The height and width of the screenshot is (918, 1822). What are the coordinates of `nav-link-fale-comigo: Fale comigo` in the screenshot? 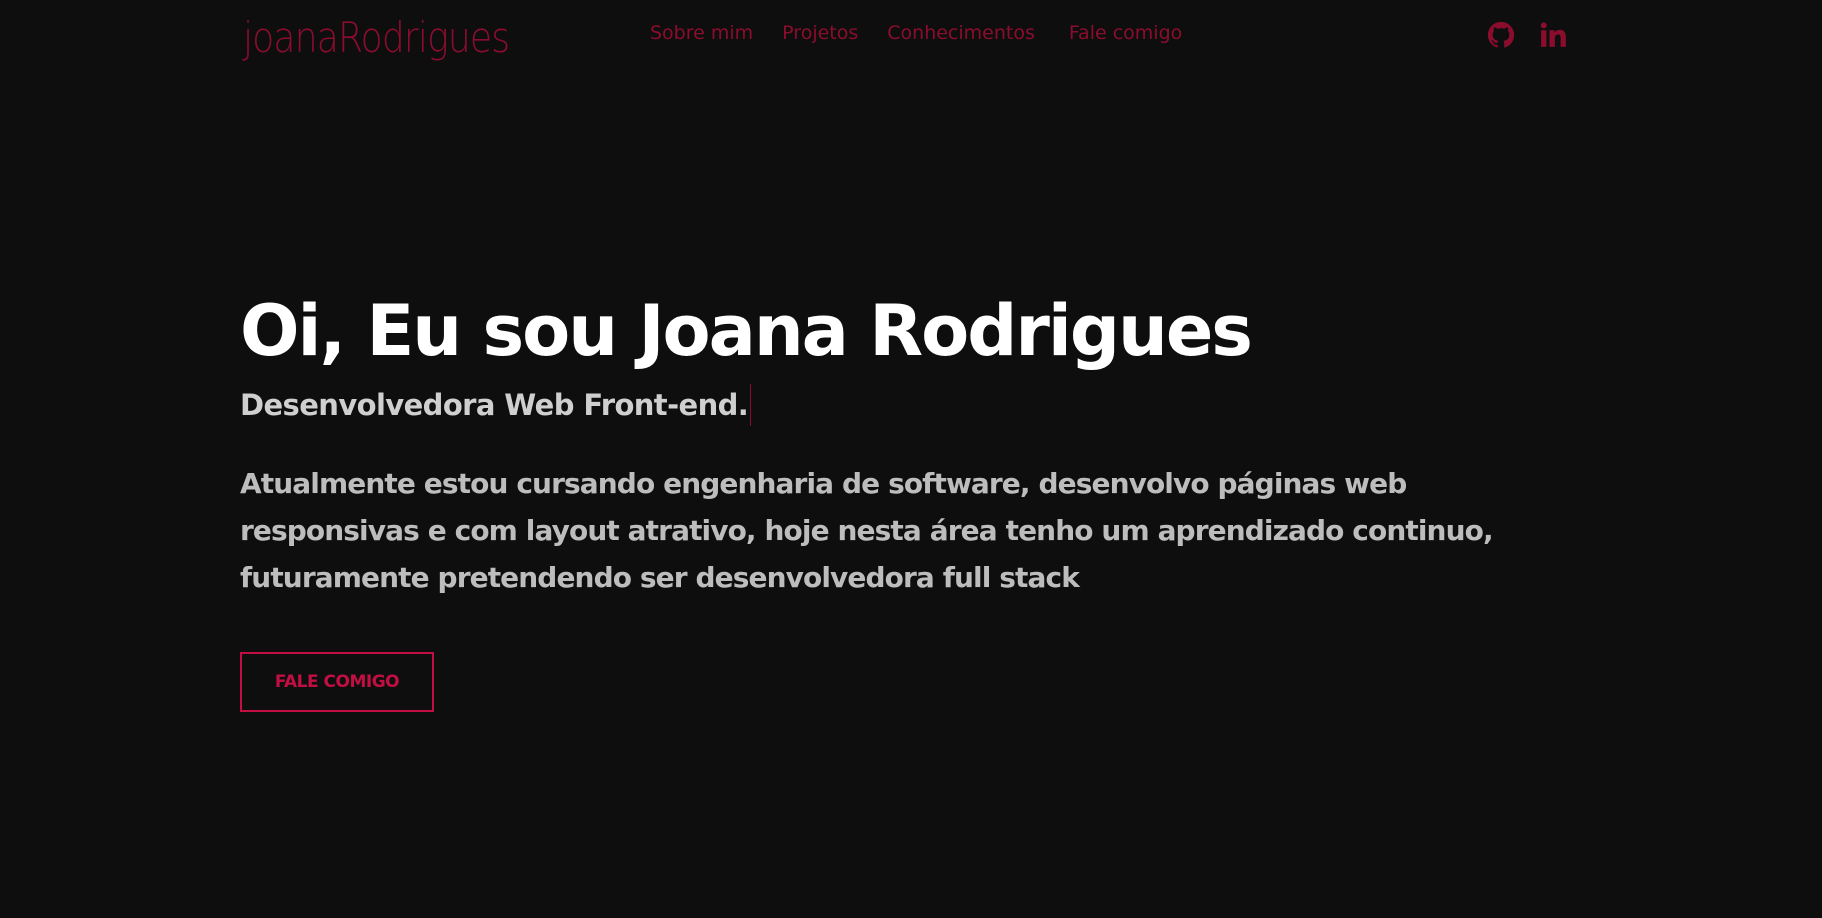 It's located at (1125, 33).